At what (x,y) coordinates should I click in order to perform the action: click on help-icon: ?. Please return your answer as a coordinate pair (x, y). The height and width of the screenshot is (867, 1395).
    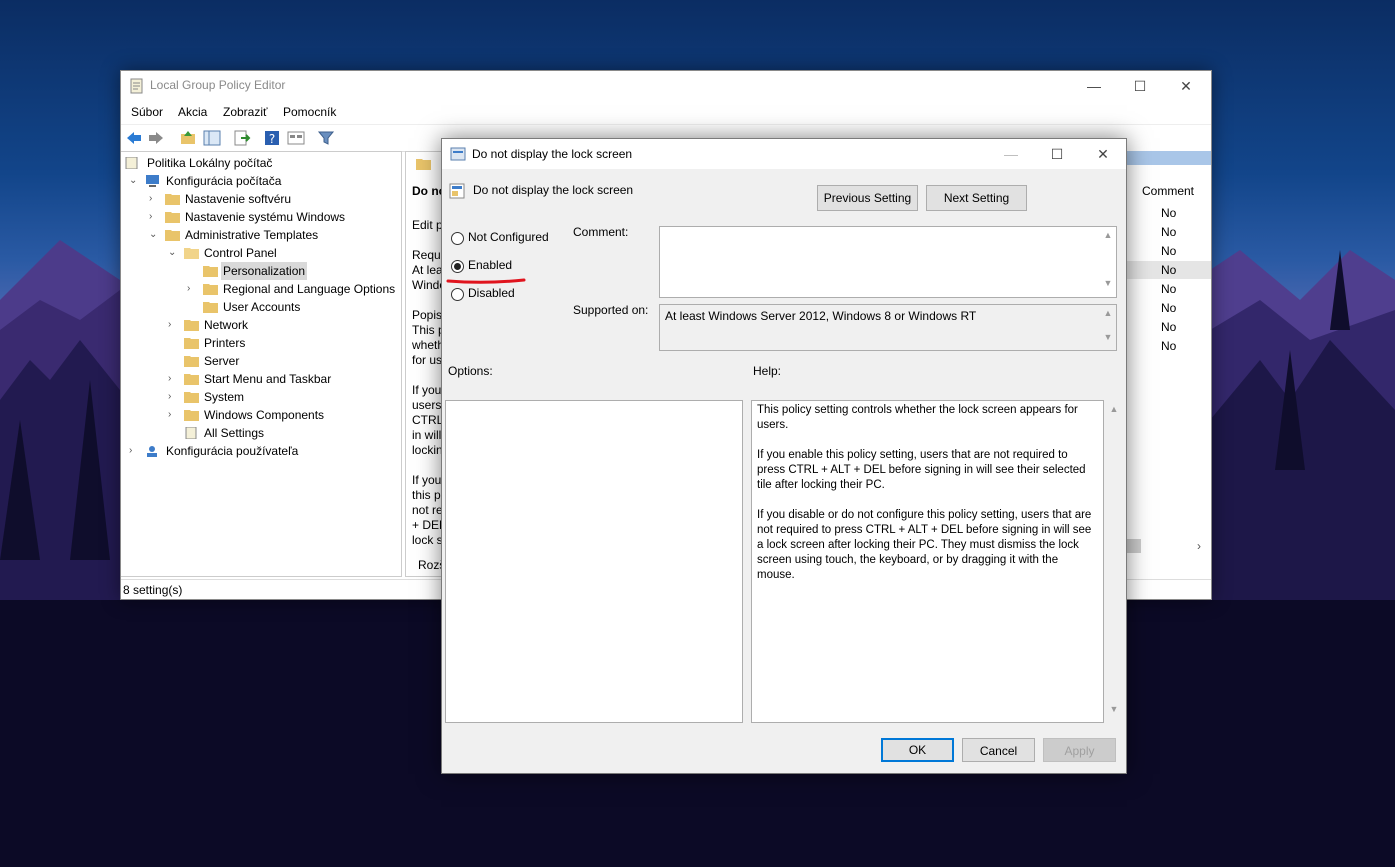
    Looking at the image, I should click on (272, 138).